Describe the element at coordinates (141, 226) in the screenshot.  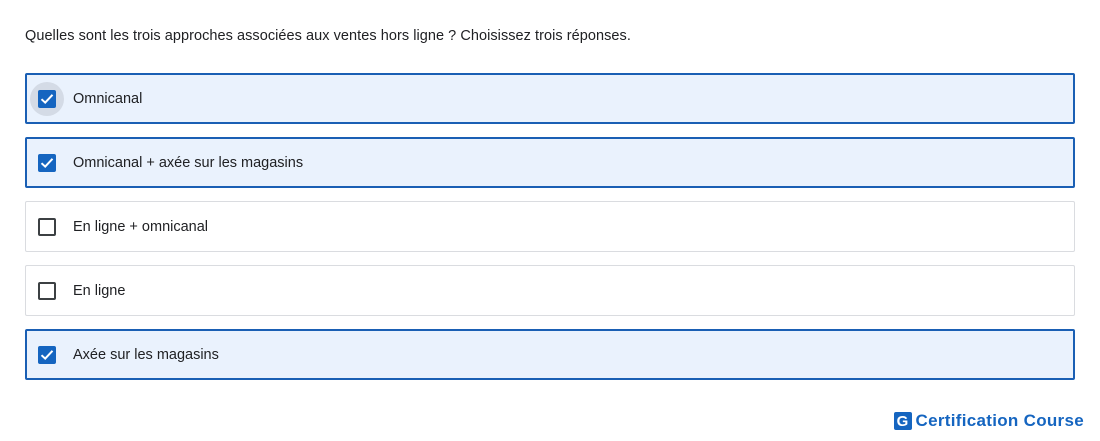
I see `option-label: En ligne + omnicanal` at that location.